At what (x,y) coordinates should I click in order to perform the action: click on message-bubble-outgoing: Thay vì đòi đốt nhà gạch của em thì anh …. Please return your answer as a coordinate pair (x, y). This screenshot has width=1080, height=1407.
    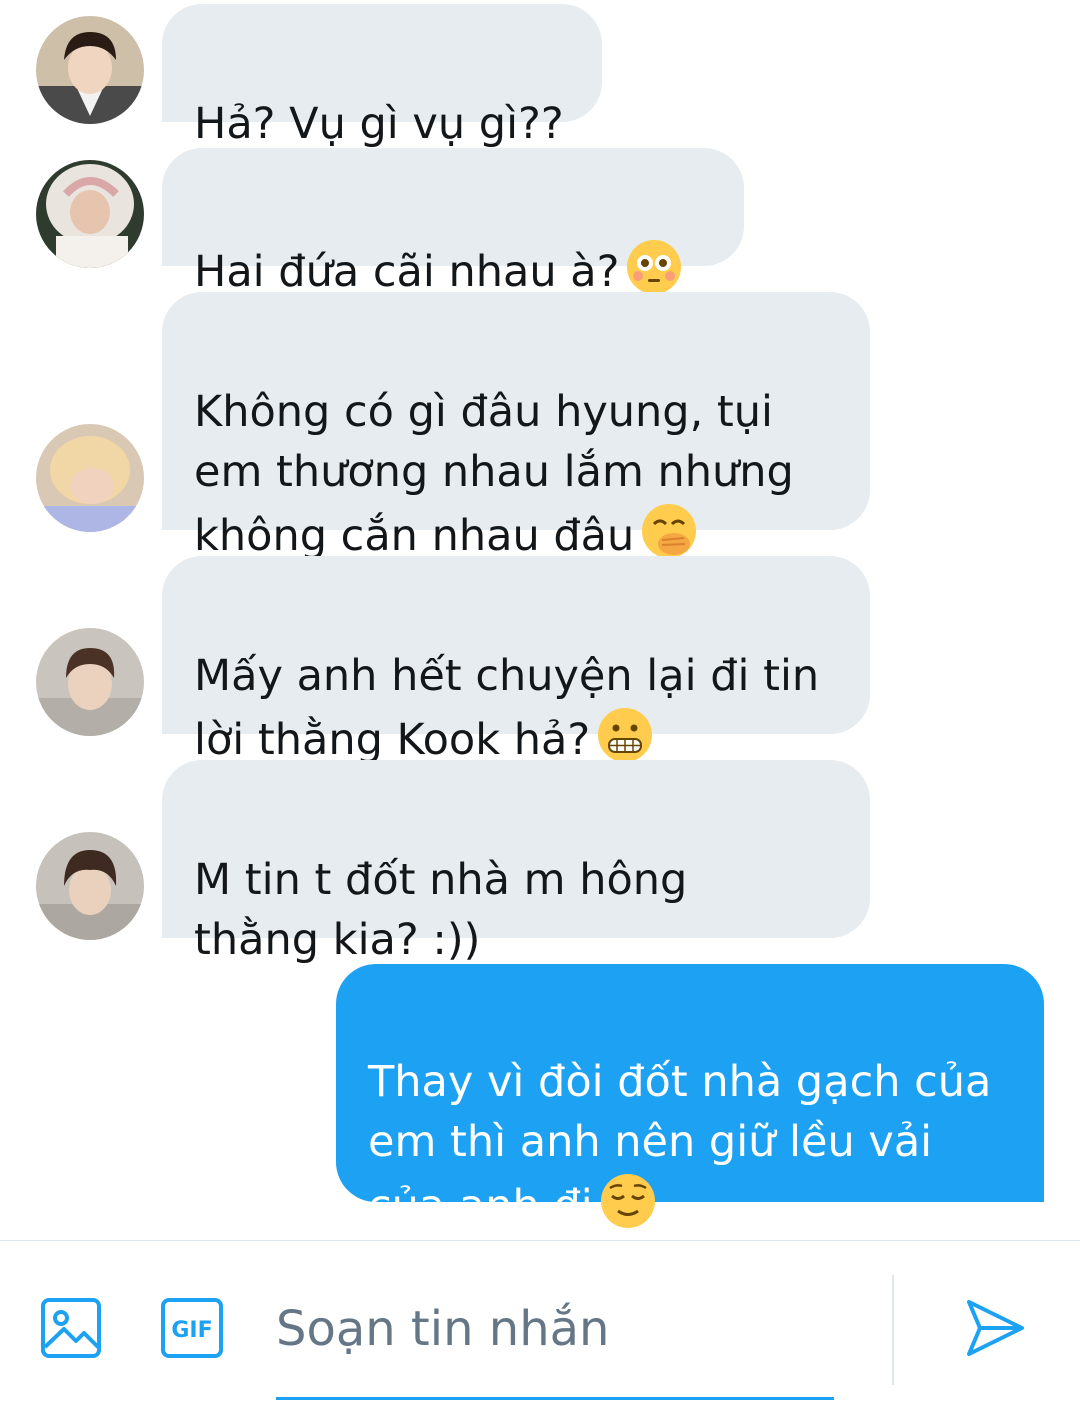
    Looking at the image, I should click on (690, 1097).